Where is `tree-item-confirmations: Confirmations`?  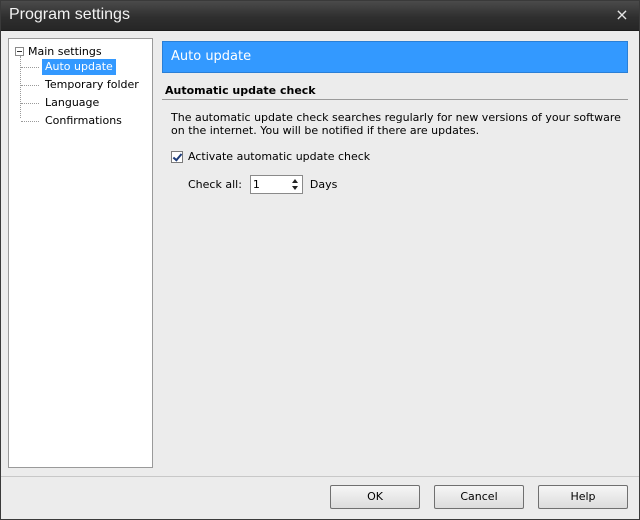 tree-item-confirmations: Confirmations is located at coordinates (83, 121).